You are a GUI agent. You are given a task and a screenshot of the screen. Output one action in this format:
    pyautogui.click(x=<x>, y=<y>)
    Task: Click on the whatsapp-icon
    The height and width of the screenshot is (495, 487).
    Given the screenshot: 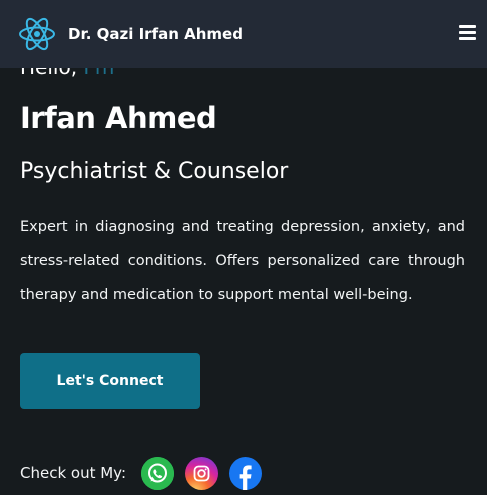 What is the action you would take?
    pyautogui.click(x=158, y=473)
    